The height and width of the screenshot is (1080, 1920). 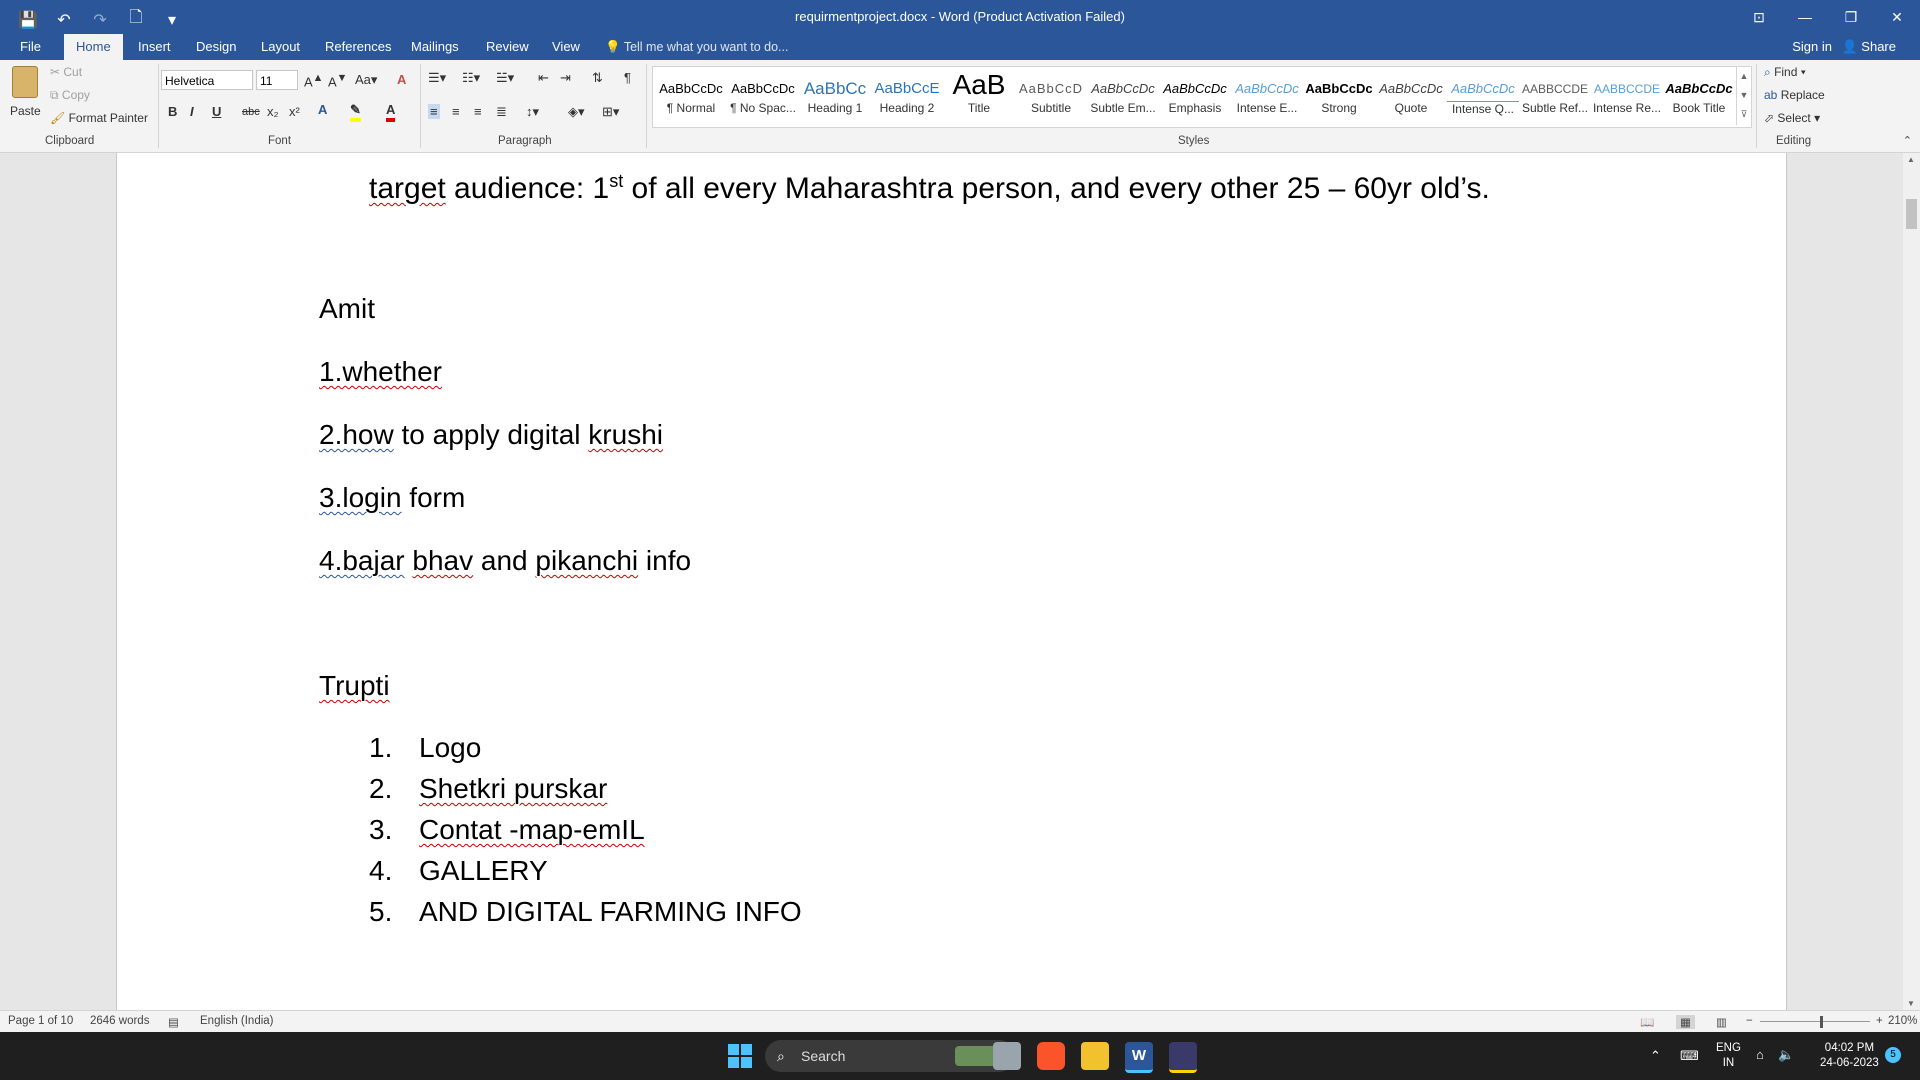 What do you see at coordinates (358, 47) in the screenshot?
I see `tab-references: References` at bounding box center [358, 47].